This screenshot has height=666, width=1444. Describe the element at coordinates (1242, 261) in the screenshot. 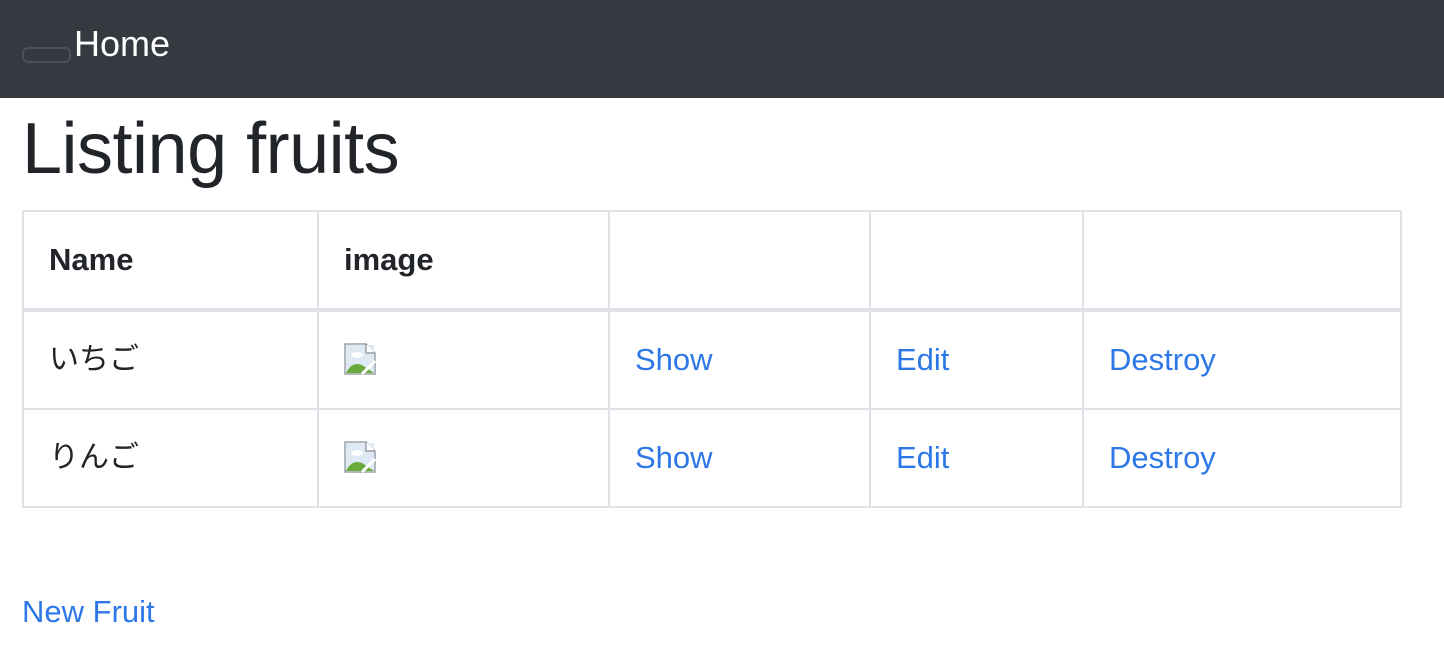

I see `header-destroy` at that location.